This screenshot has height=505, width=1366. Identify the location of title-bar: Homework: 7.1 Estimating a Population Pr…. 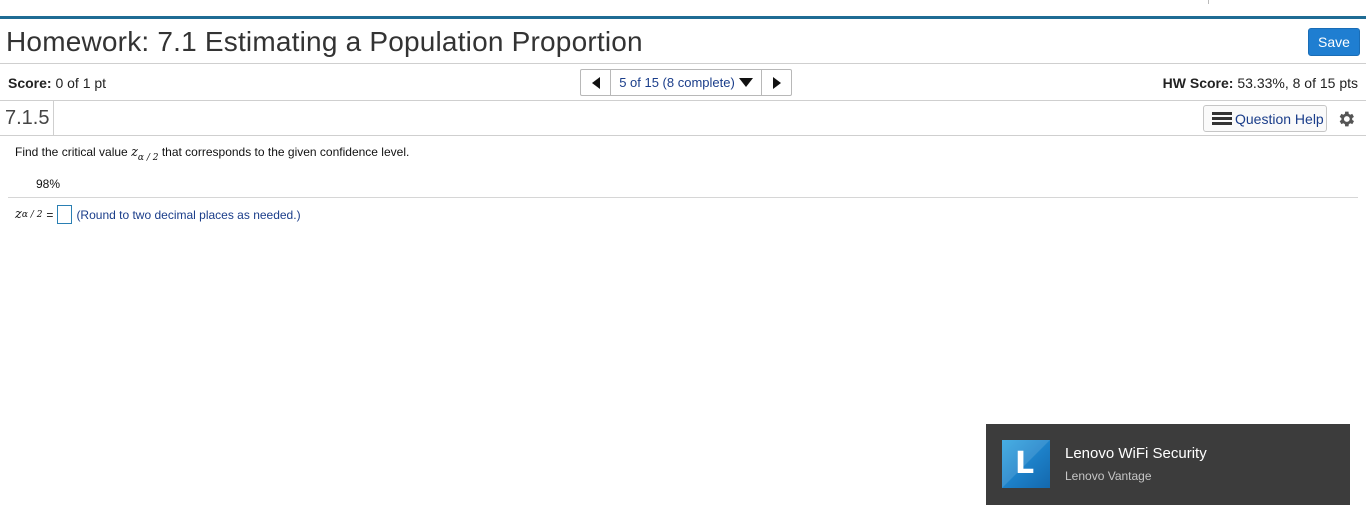
(683, 41).